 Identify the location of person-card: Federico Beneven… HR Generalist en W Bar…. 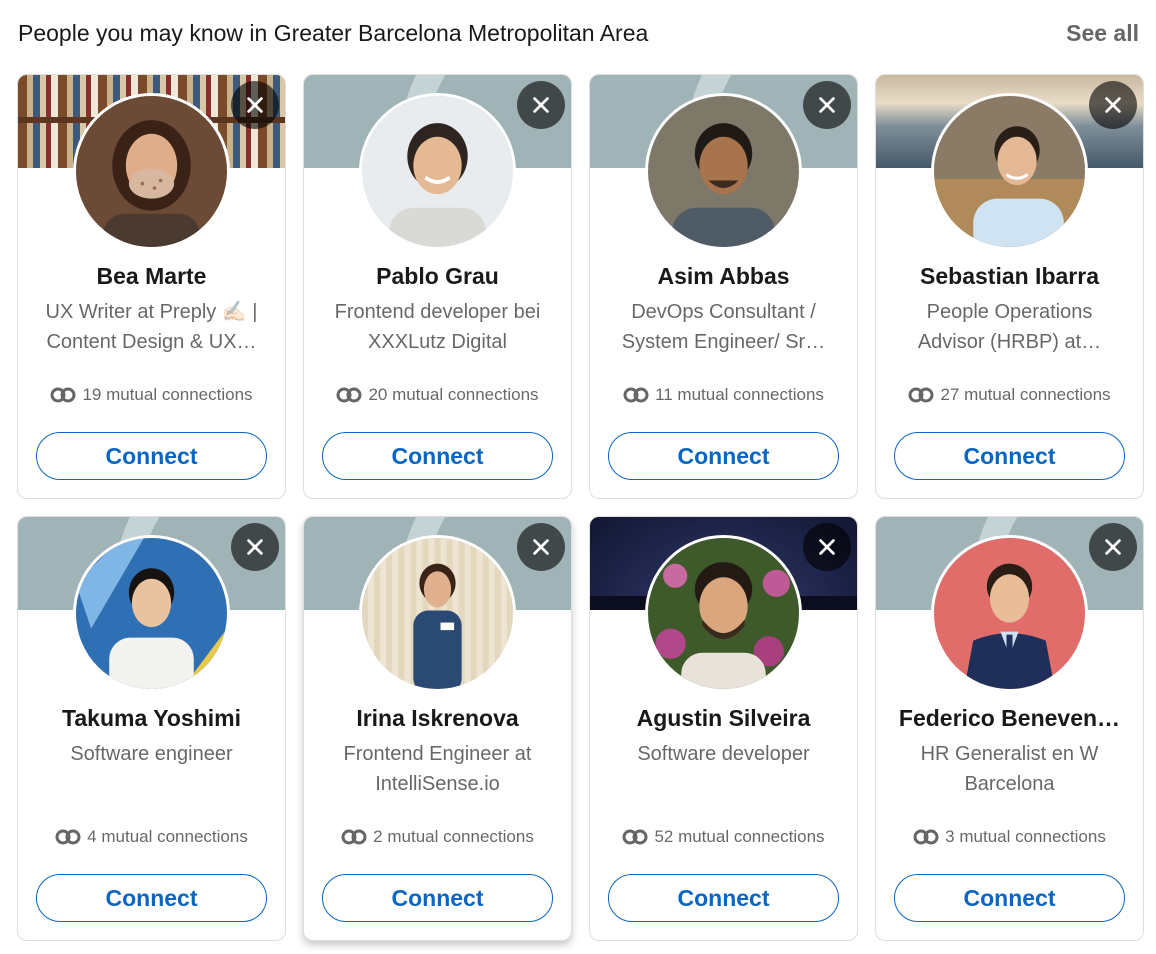
(1009, 728).